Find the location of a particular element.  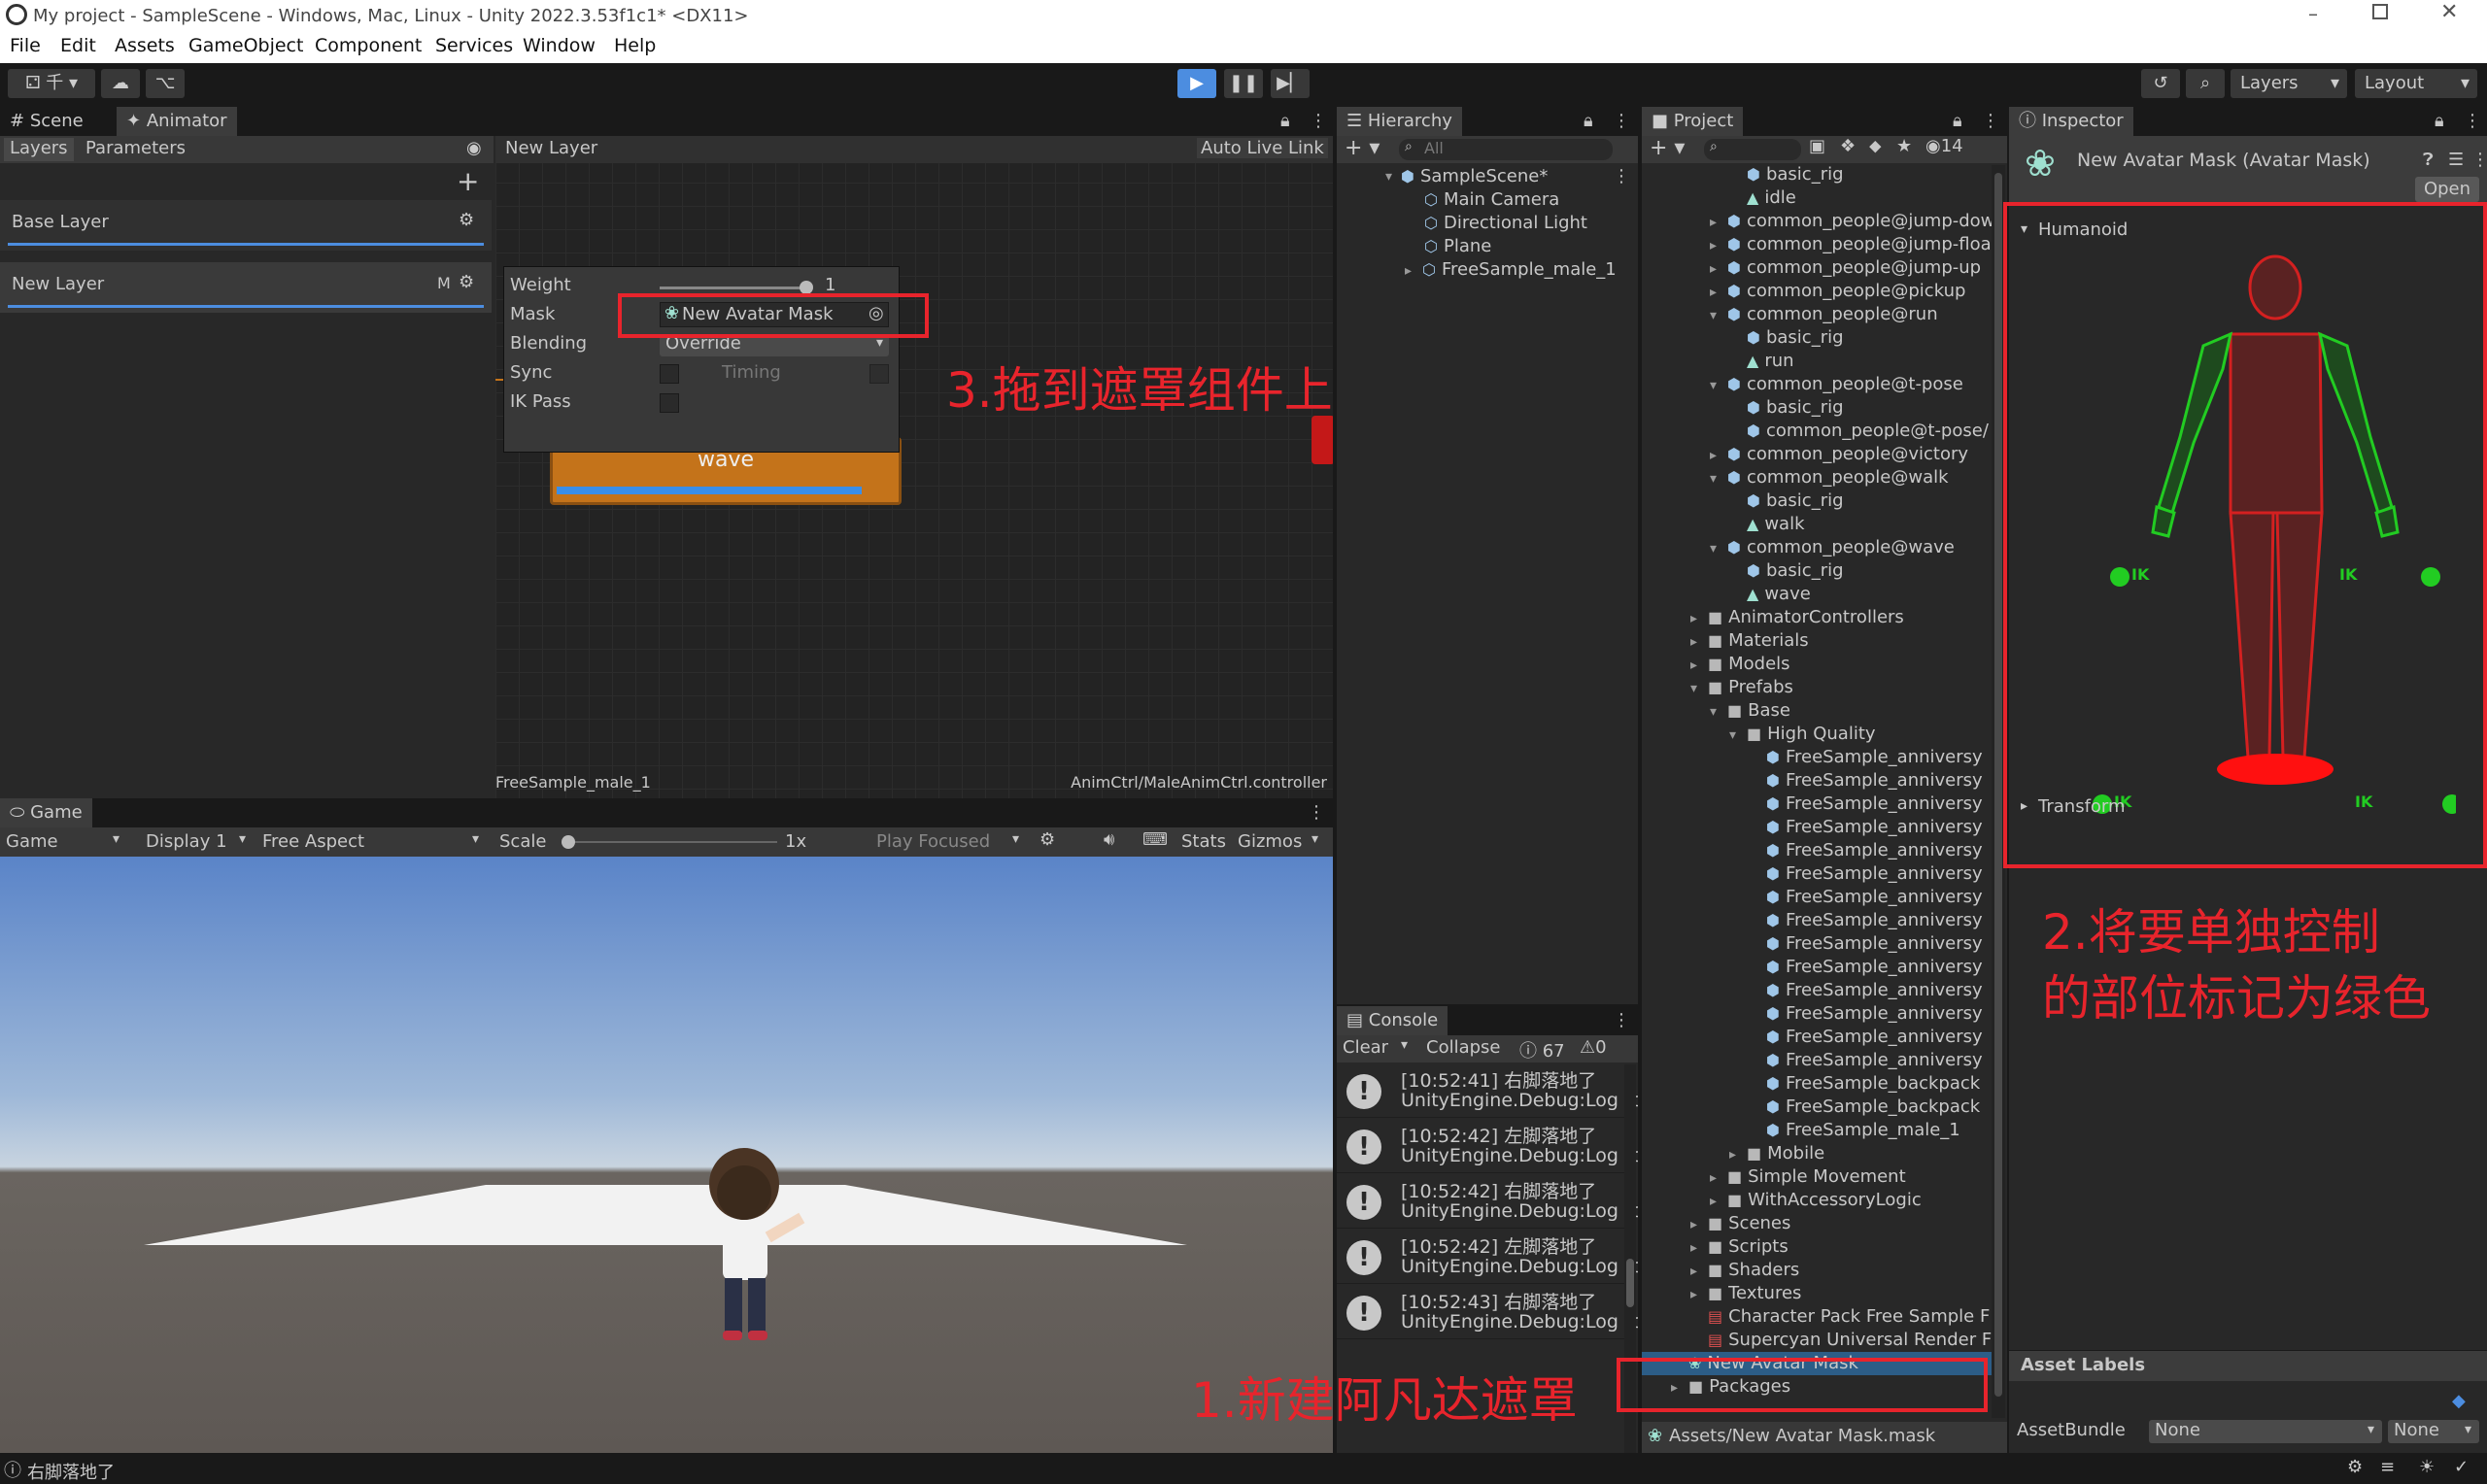

assetbundle-dropdown: None ▾ is located at coordinates (2265, 1431).